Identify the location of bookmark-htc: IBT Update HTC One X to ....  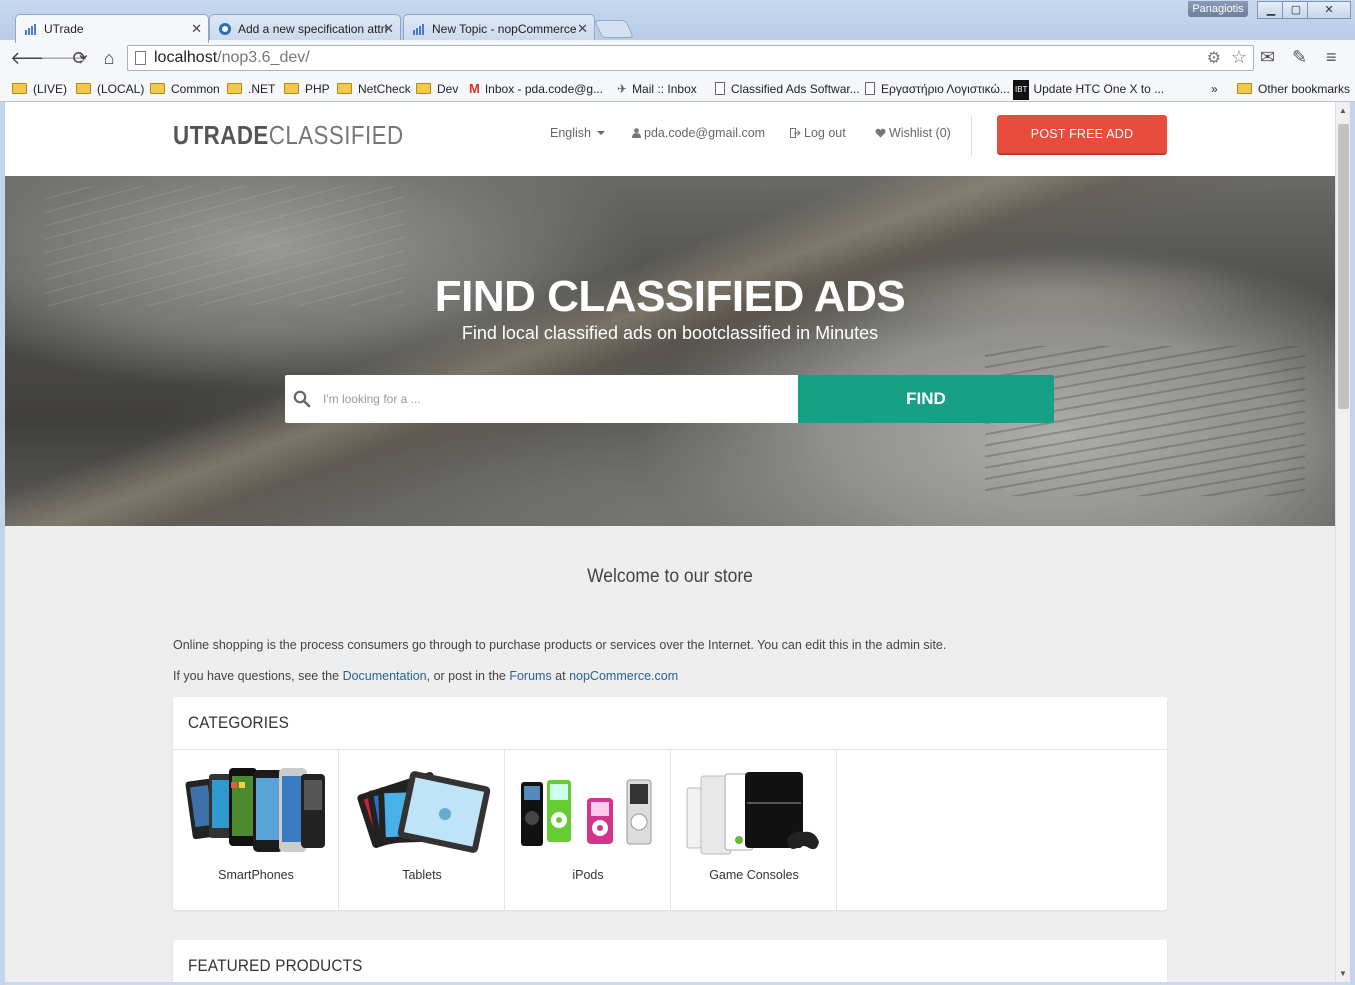
(1088, 90).